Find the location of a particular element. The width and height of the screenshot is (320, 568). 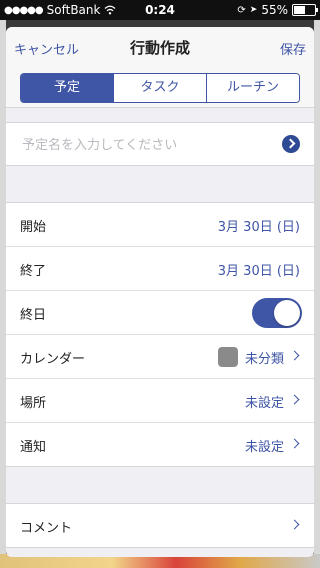

status-bar: ●●●●● SoftBank 0:24 ⟳ ➤ 55% is located at coordinates (160, 10).